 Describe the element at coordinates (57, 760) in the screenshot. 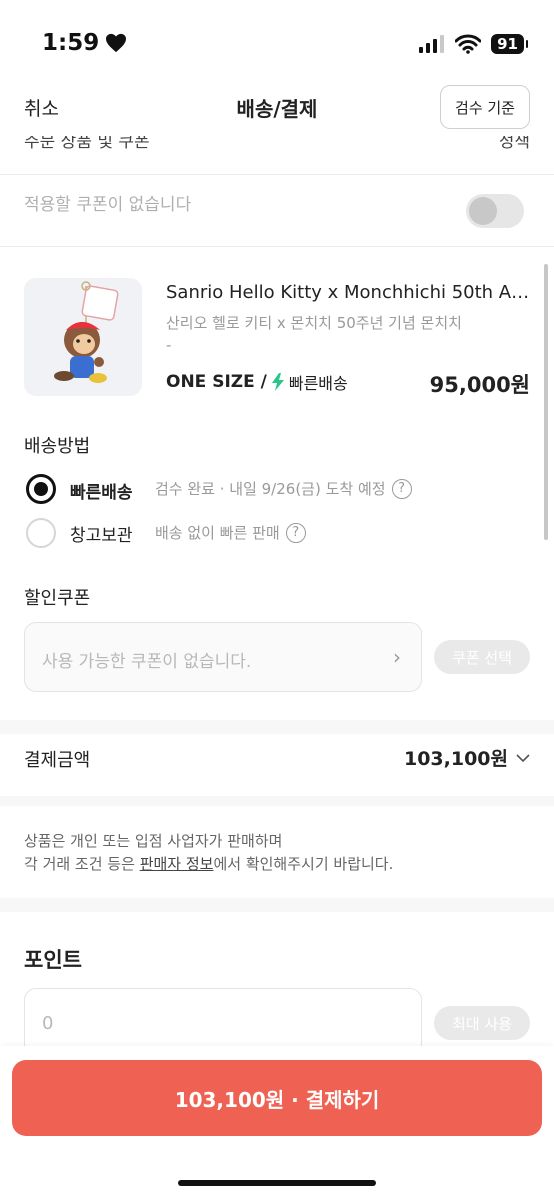

I see `total-label: 결제금액` at that location.